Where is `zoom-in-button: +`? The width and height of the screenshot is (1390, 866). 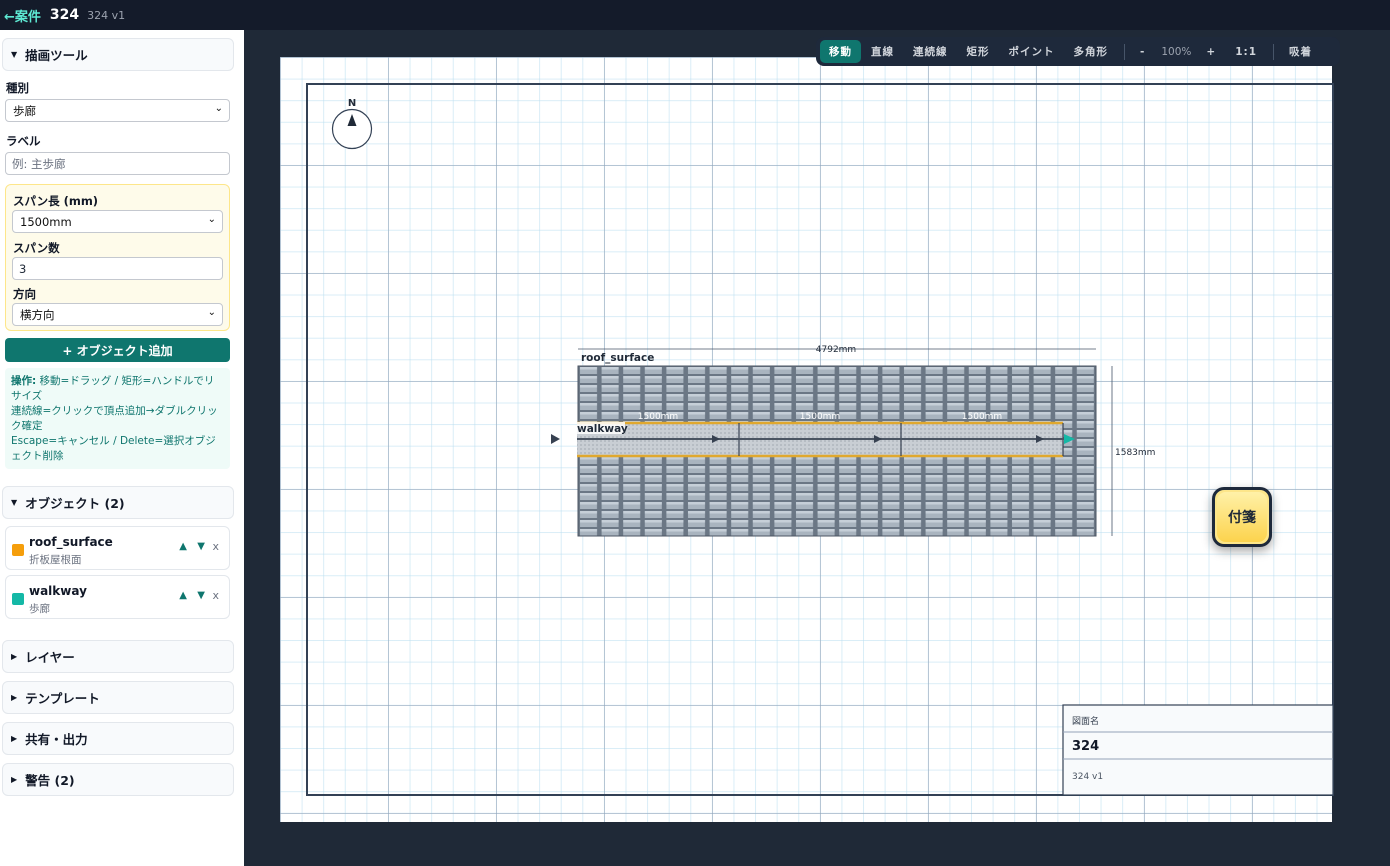
zoom-in-button: + is located at coordinates (1211, 51).